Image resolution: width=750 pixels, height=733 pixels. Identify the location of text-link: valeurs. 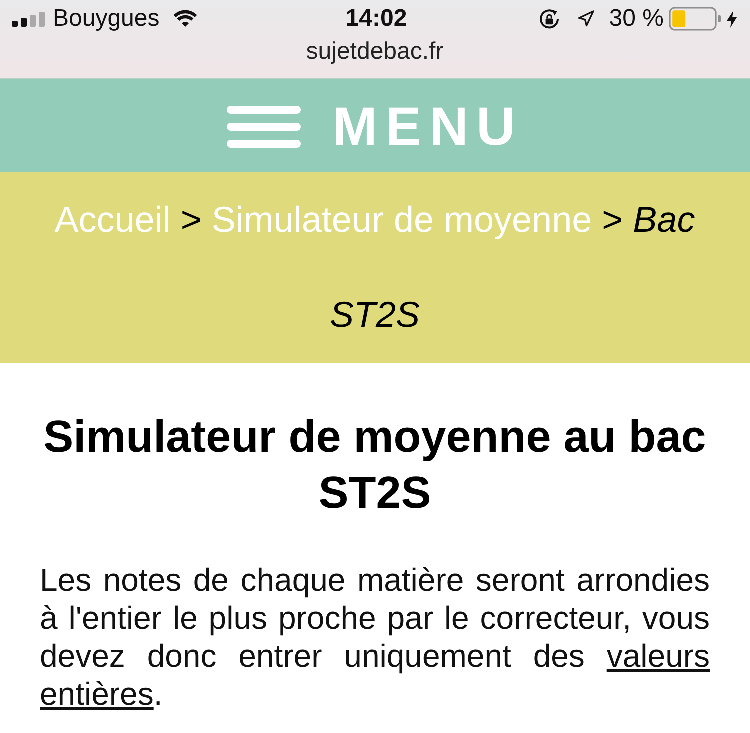
(658, 656).